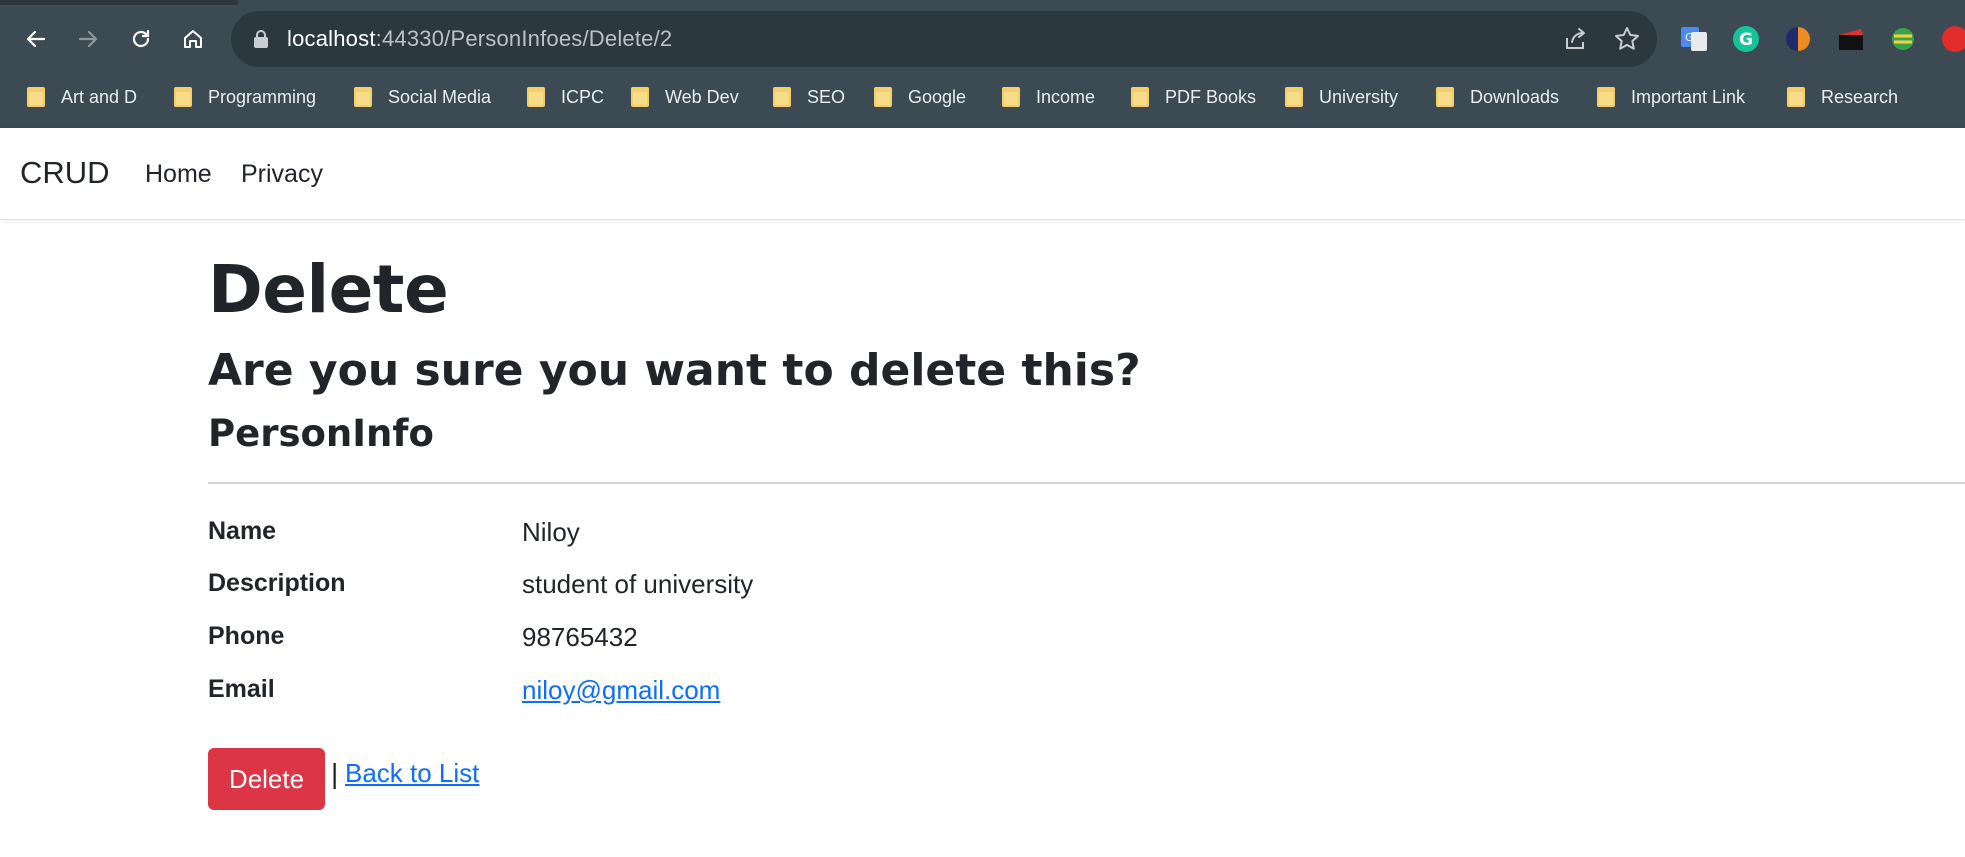 The width and height of the screenshot is (1965, 857). What do you see at coordinates (524, 38) in the screenshot?
I see `url-path: :44330/PersonInfoes/Delete/2` at bounding box center [524, 38].